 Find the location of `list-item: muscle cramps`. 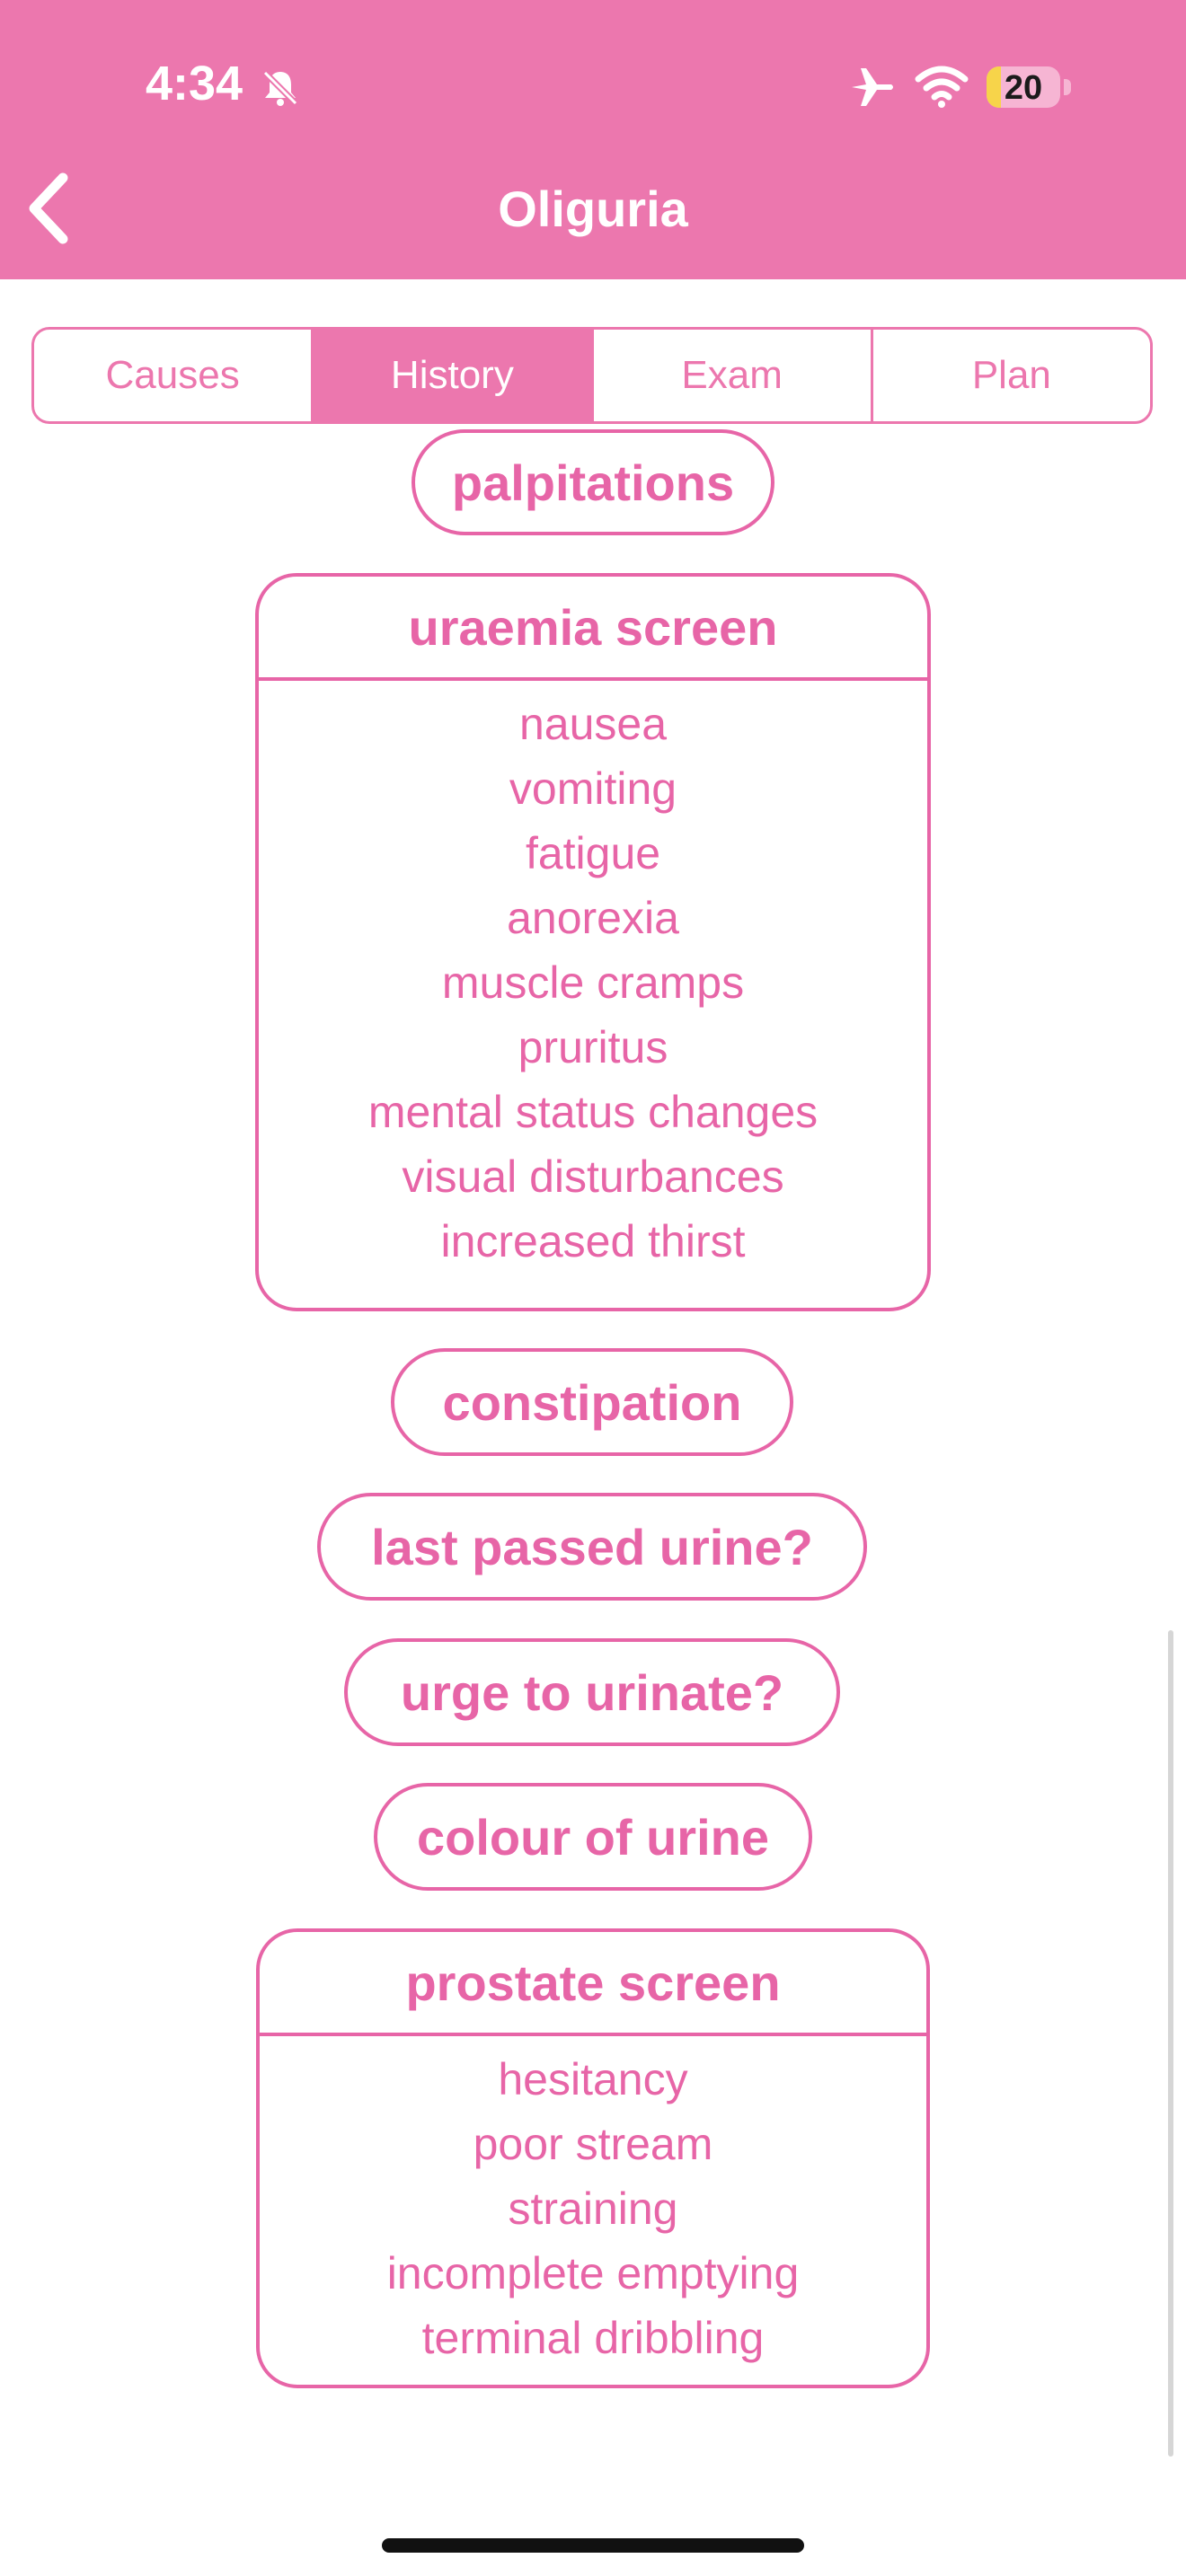

list-item: muscle cramps is located at coordinates (593, 982).